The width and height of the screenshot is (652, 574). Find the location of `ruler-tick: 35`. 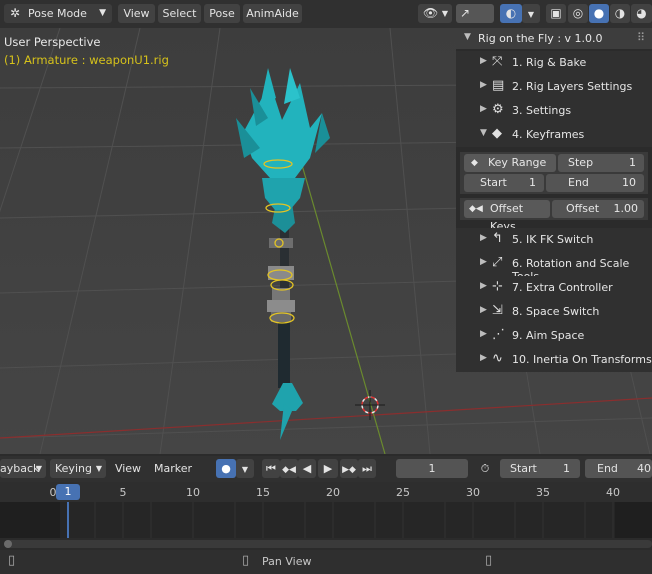

ruler-tick: 35 is located at coordinates (543, 492).